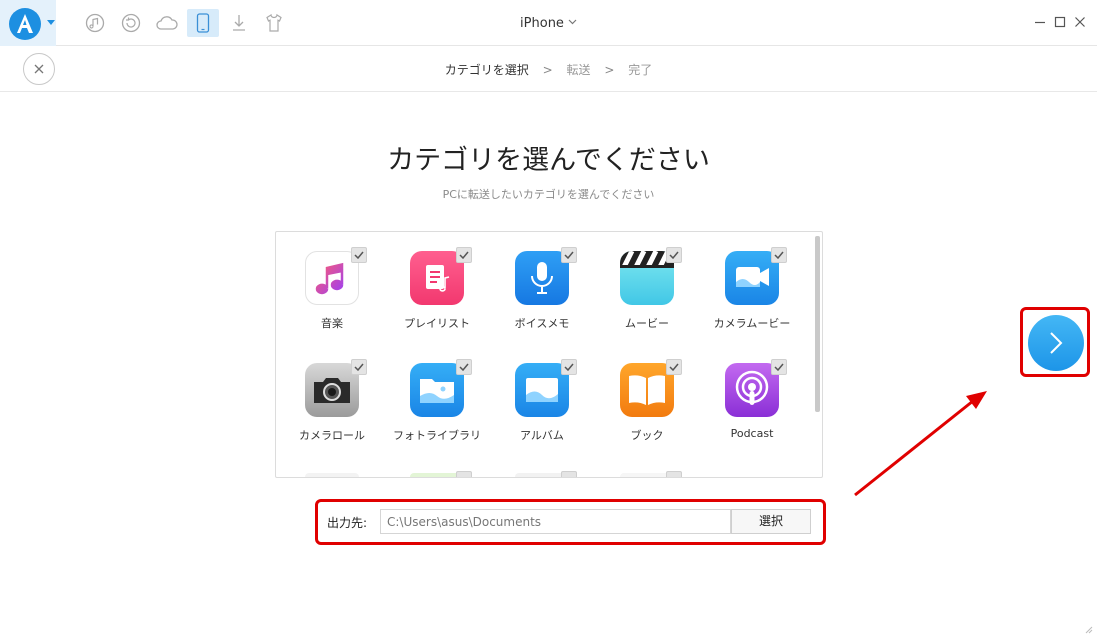 The width and height of the screenshot is (1097, 638). What do you see at coordinates (437, 403) in the screenshot?
I see `category-photo-library: フォトライブラリ` at bounding box center [437, 403].